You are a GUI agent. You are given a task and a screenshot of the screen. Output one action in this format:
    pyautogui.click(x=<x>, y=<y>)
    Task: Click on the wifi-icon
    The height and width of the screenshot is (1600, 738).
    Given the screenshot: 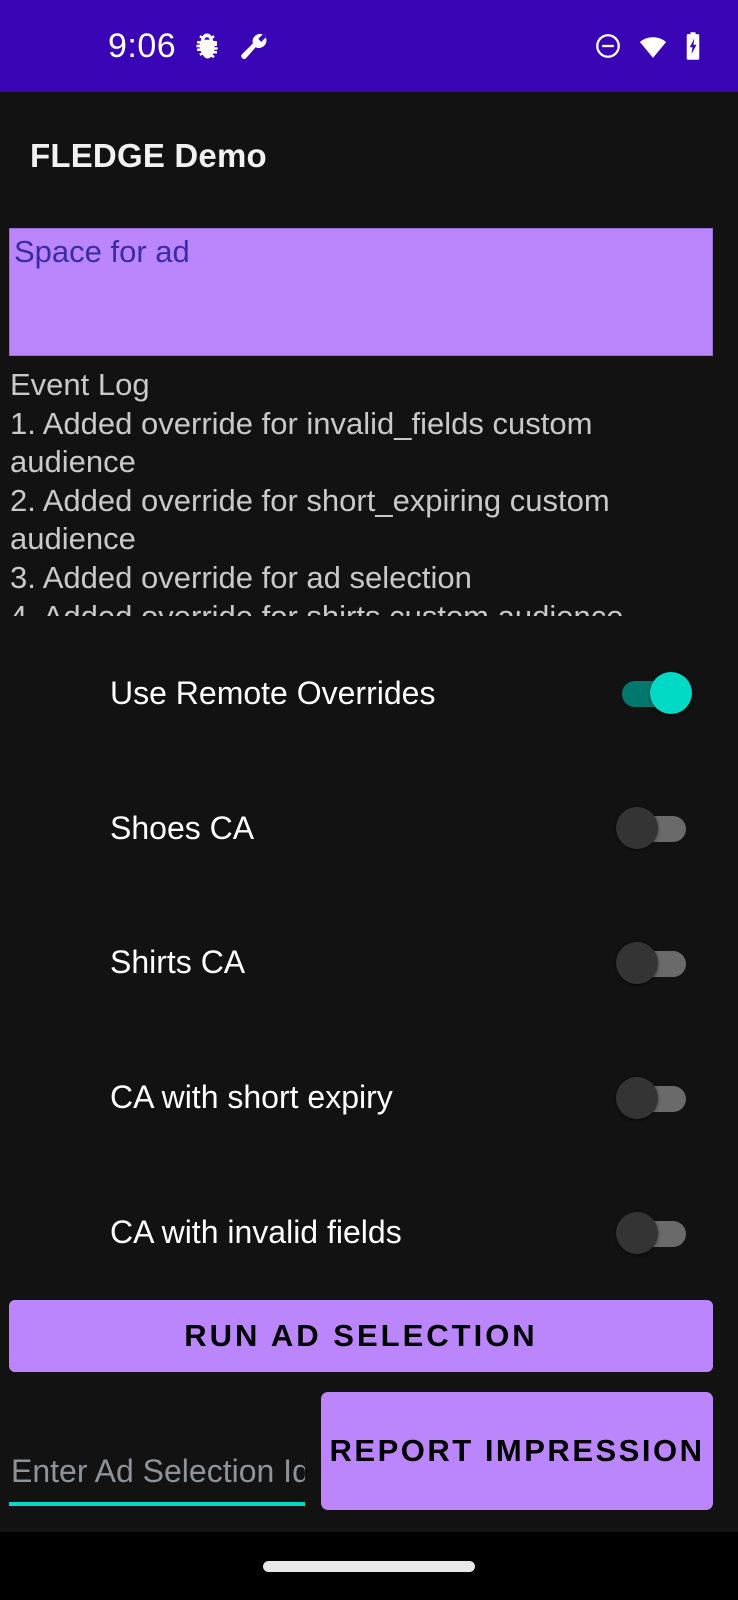 What is the action you would take?
    pyautogui.click(x=653, y=46)
    